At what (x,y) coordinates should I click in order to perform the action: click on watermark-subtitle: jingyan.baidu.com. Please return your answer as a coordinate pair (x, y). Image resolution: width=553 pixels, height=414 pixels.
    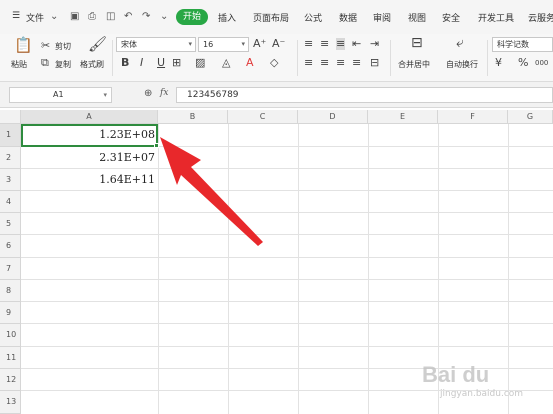
    Looking at the image, I should click on (482, 394).